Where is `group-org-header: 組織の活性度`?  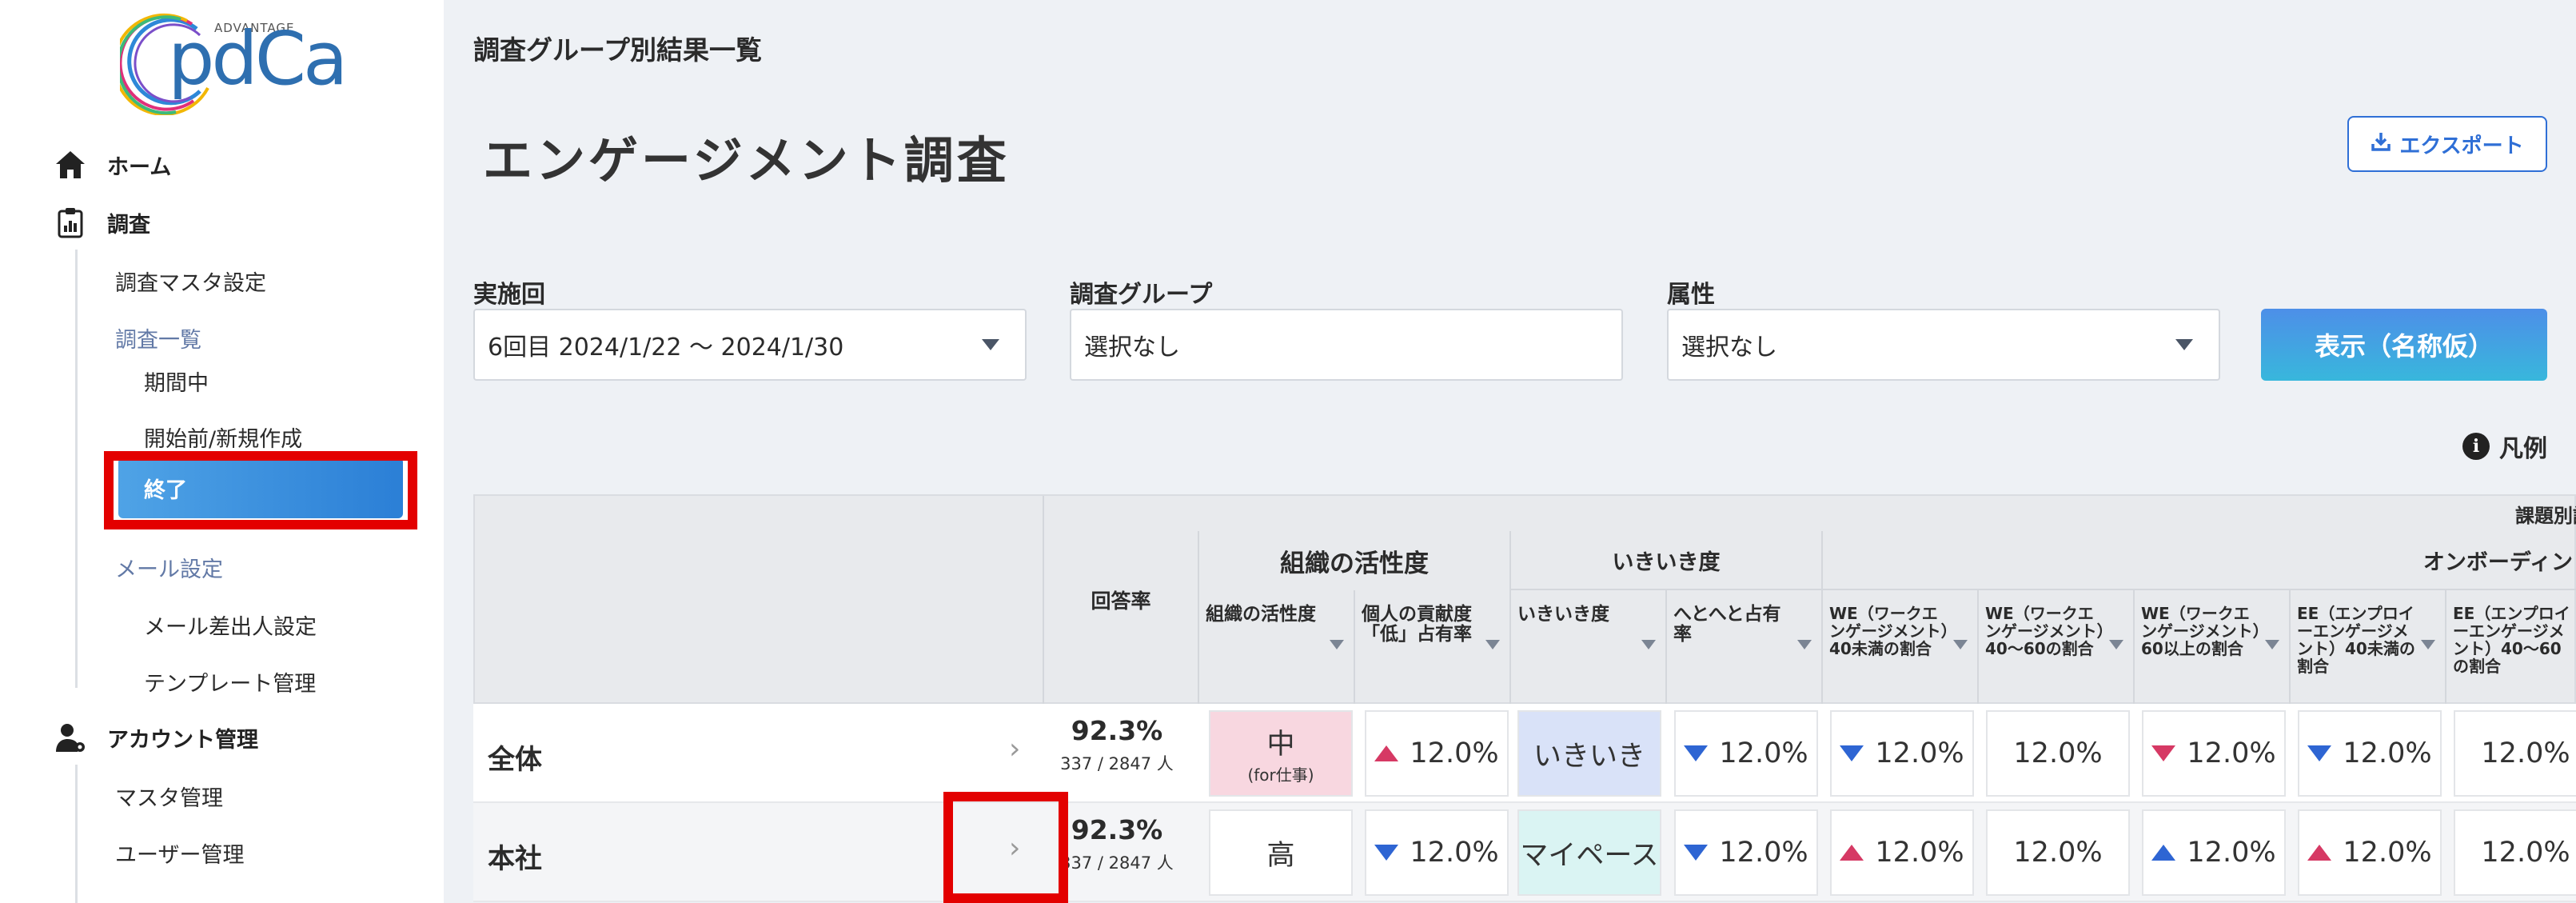
group-org-header: 組織の活性度 is located at coordinates (1353, 560).